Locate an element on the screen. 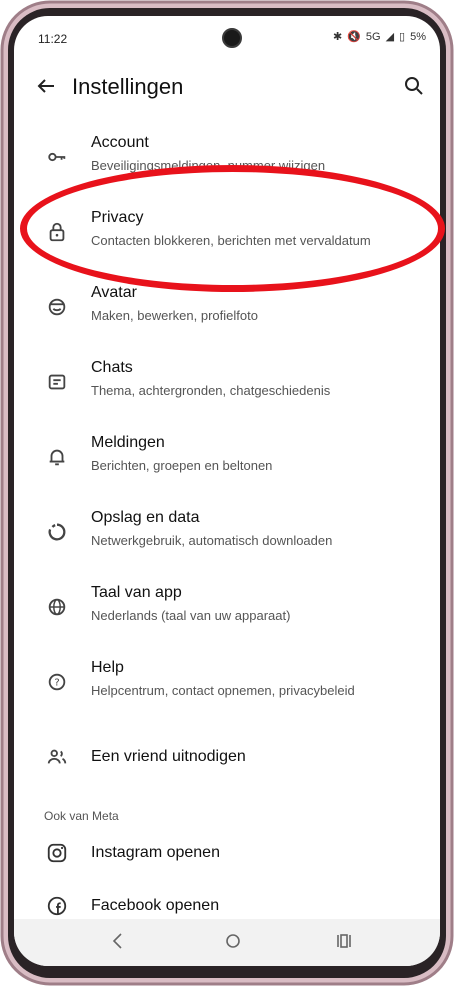  nav-home-icon is located at coordinates (233, 941).